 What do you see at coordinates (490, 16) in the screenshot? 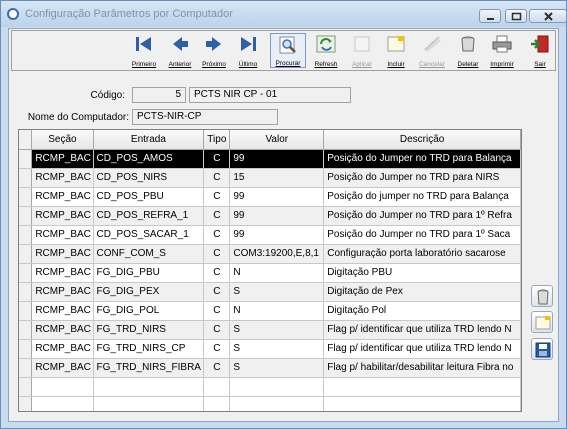
I see `minimize-button` at bounding box center [490, 16].